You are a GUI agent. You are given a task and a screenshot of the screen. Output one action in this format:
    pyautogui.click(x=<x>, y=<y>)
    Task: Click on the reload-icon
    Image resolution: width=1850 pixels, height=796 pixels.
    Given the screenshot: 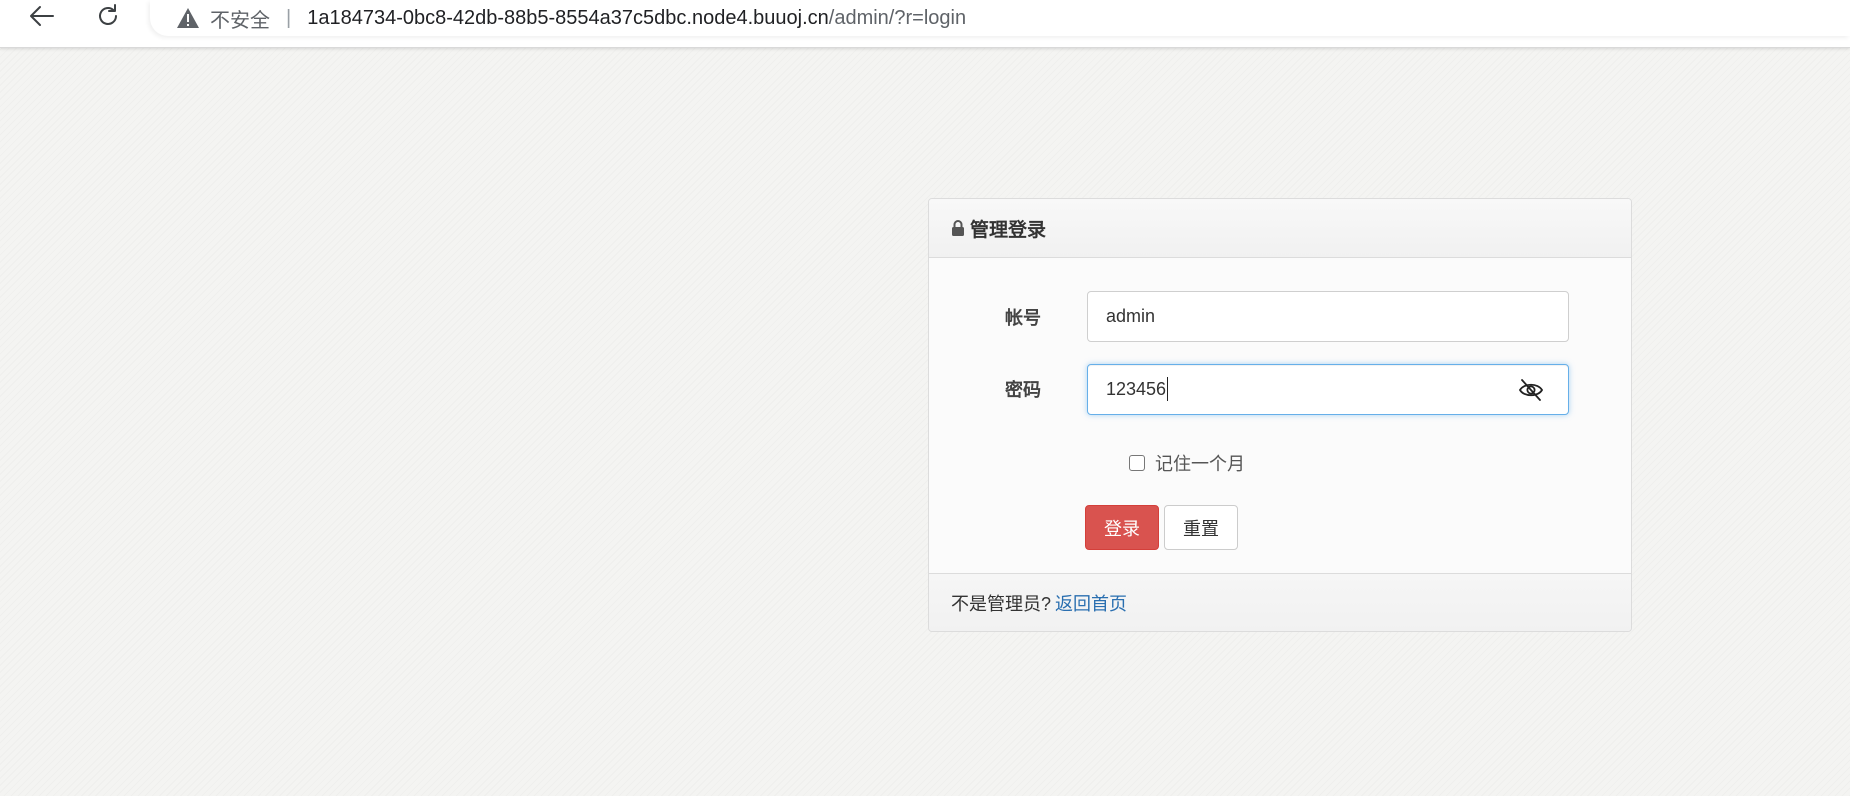 What is the action you would take?
    pyautogui.click(x=108, y=18)
    